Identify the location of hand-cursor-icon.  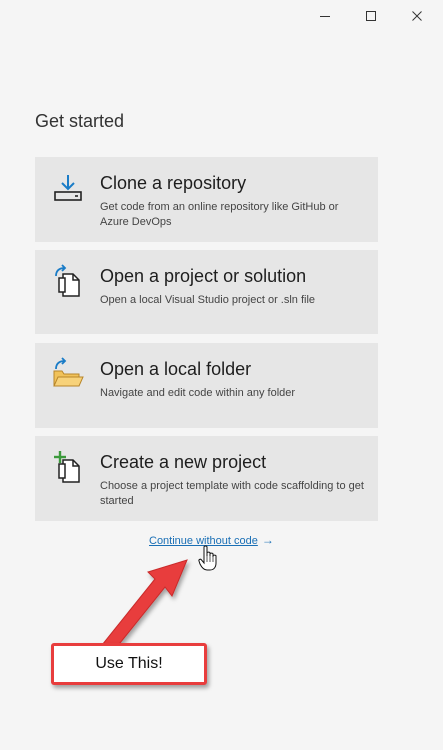
(207, 558).